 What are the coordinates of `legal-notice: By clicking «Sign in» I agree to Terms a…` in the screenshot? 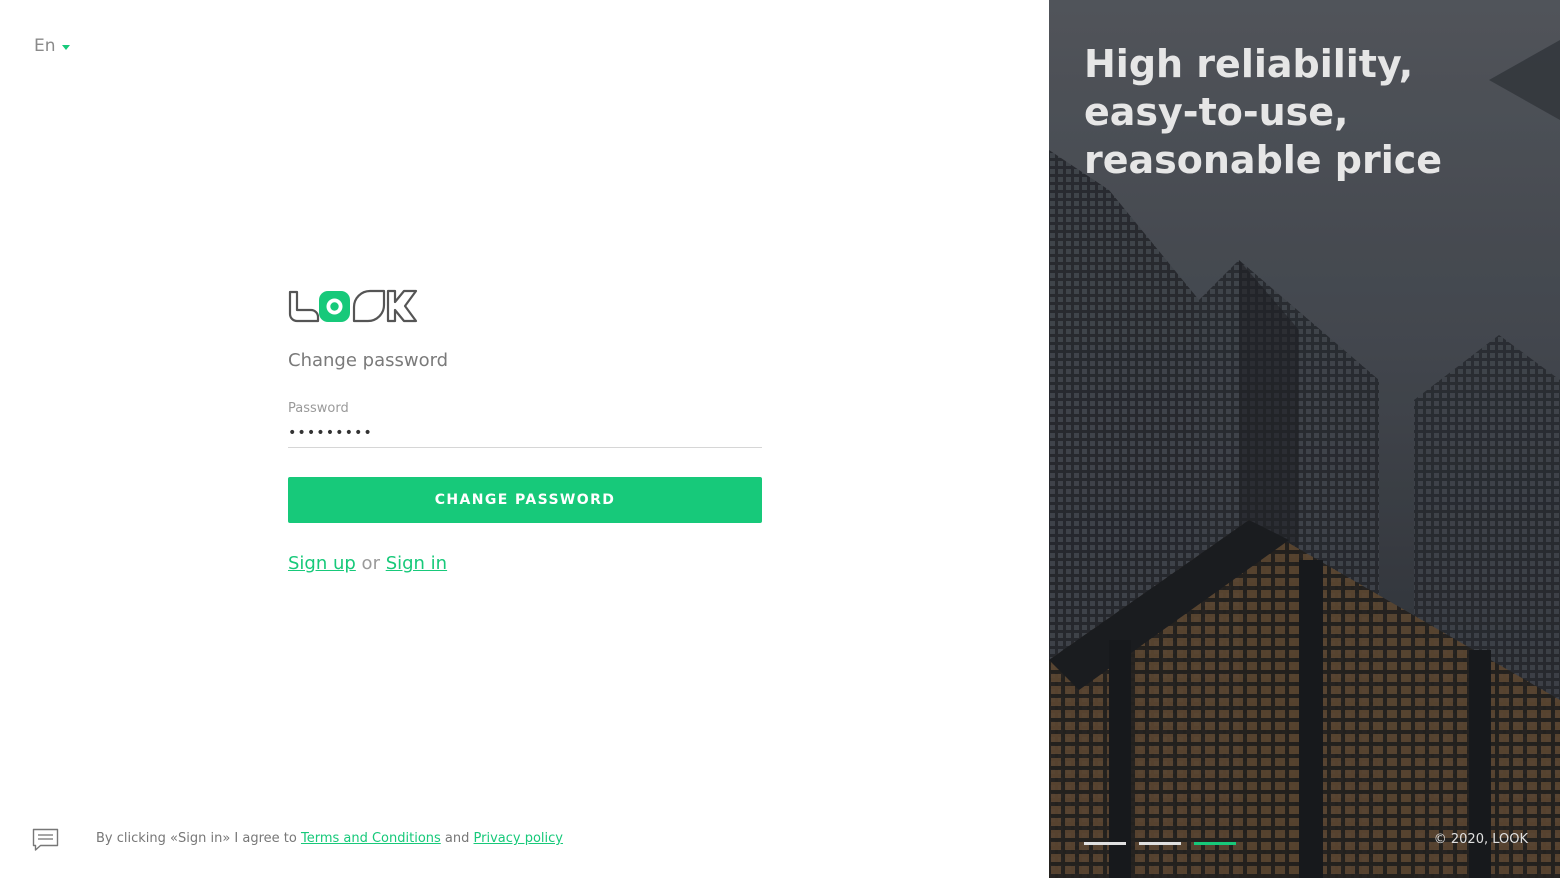 It's located at (329, 838).